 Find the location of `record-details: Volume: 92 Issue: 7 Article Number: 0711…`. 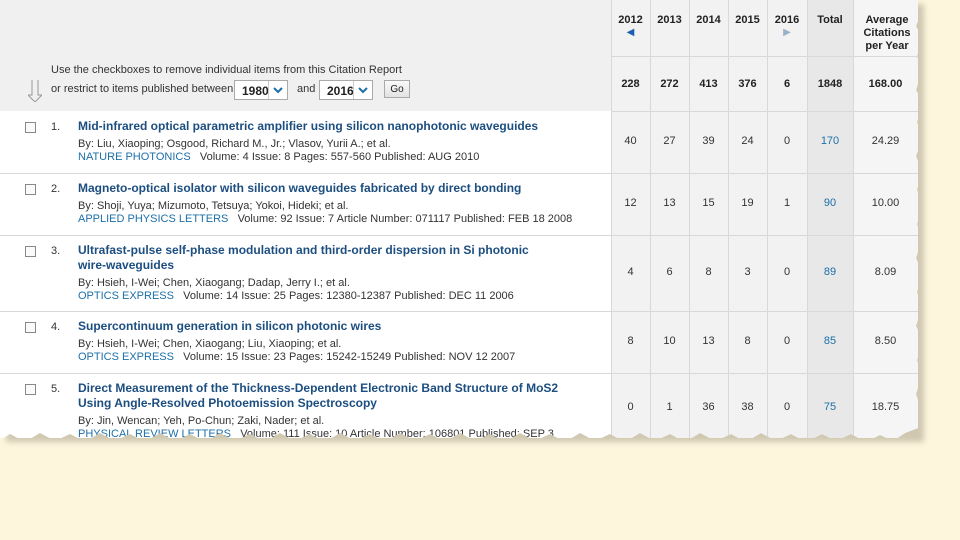

record-details: Volume: 92 Issue: 7 Article Number: 0711… is located at coordinates (405, 219).